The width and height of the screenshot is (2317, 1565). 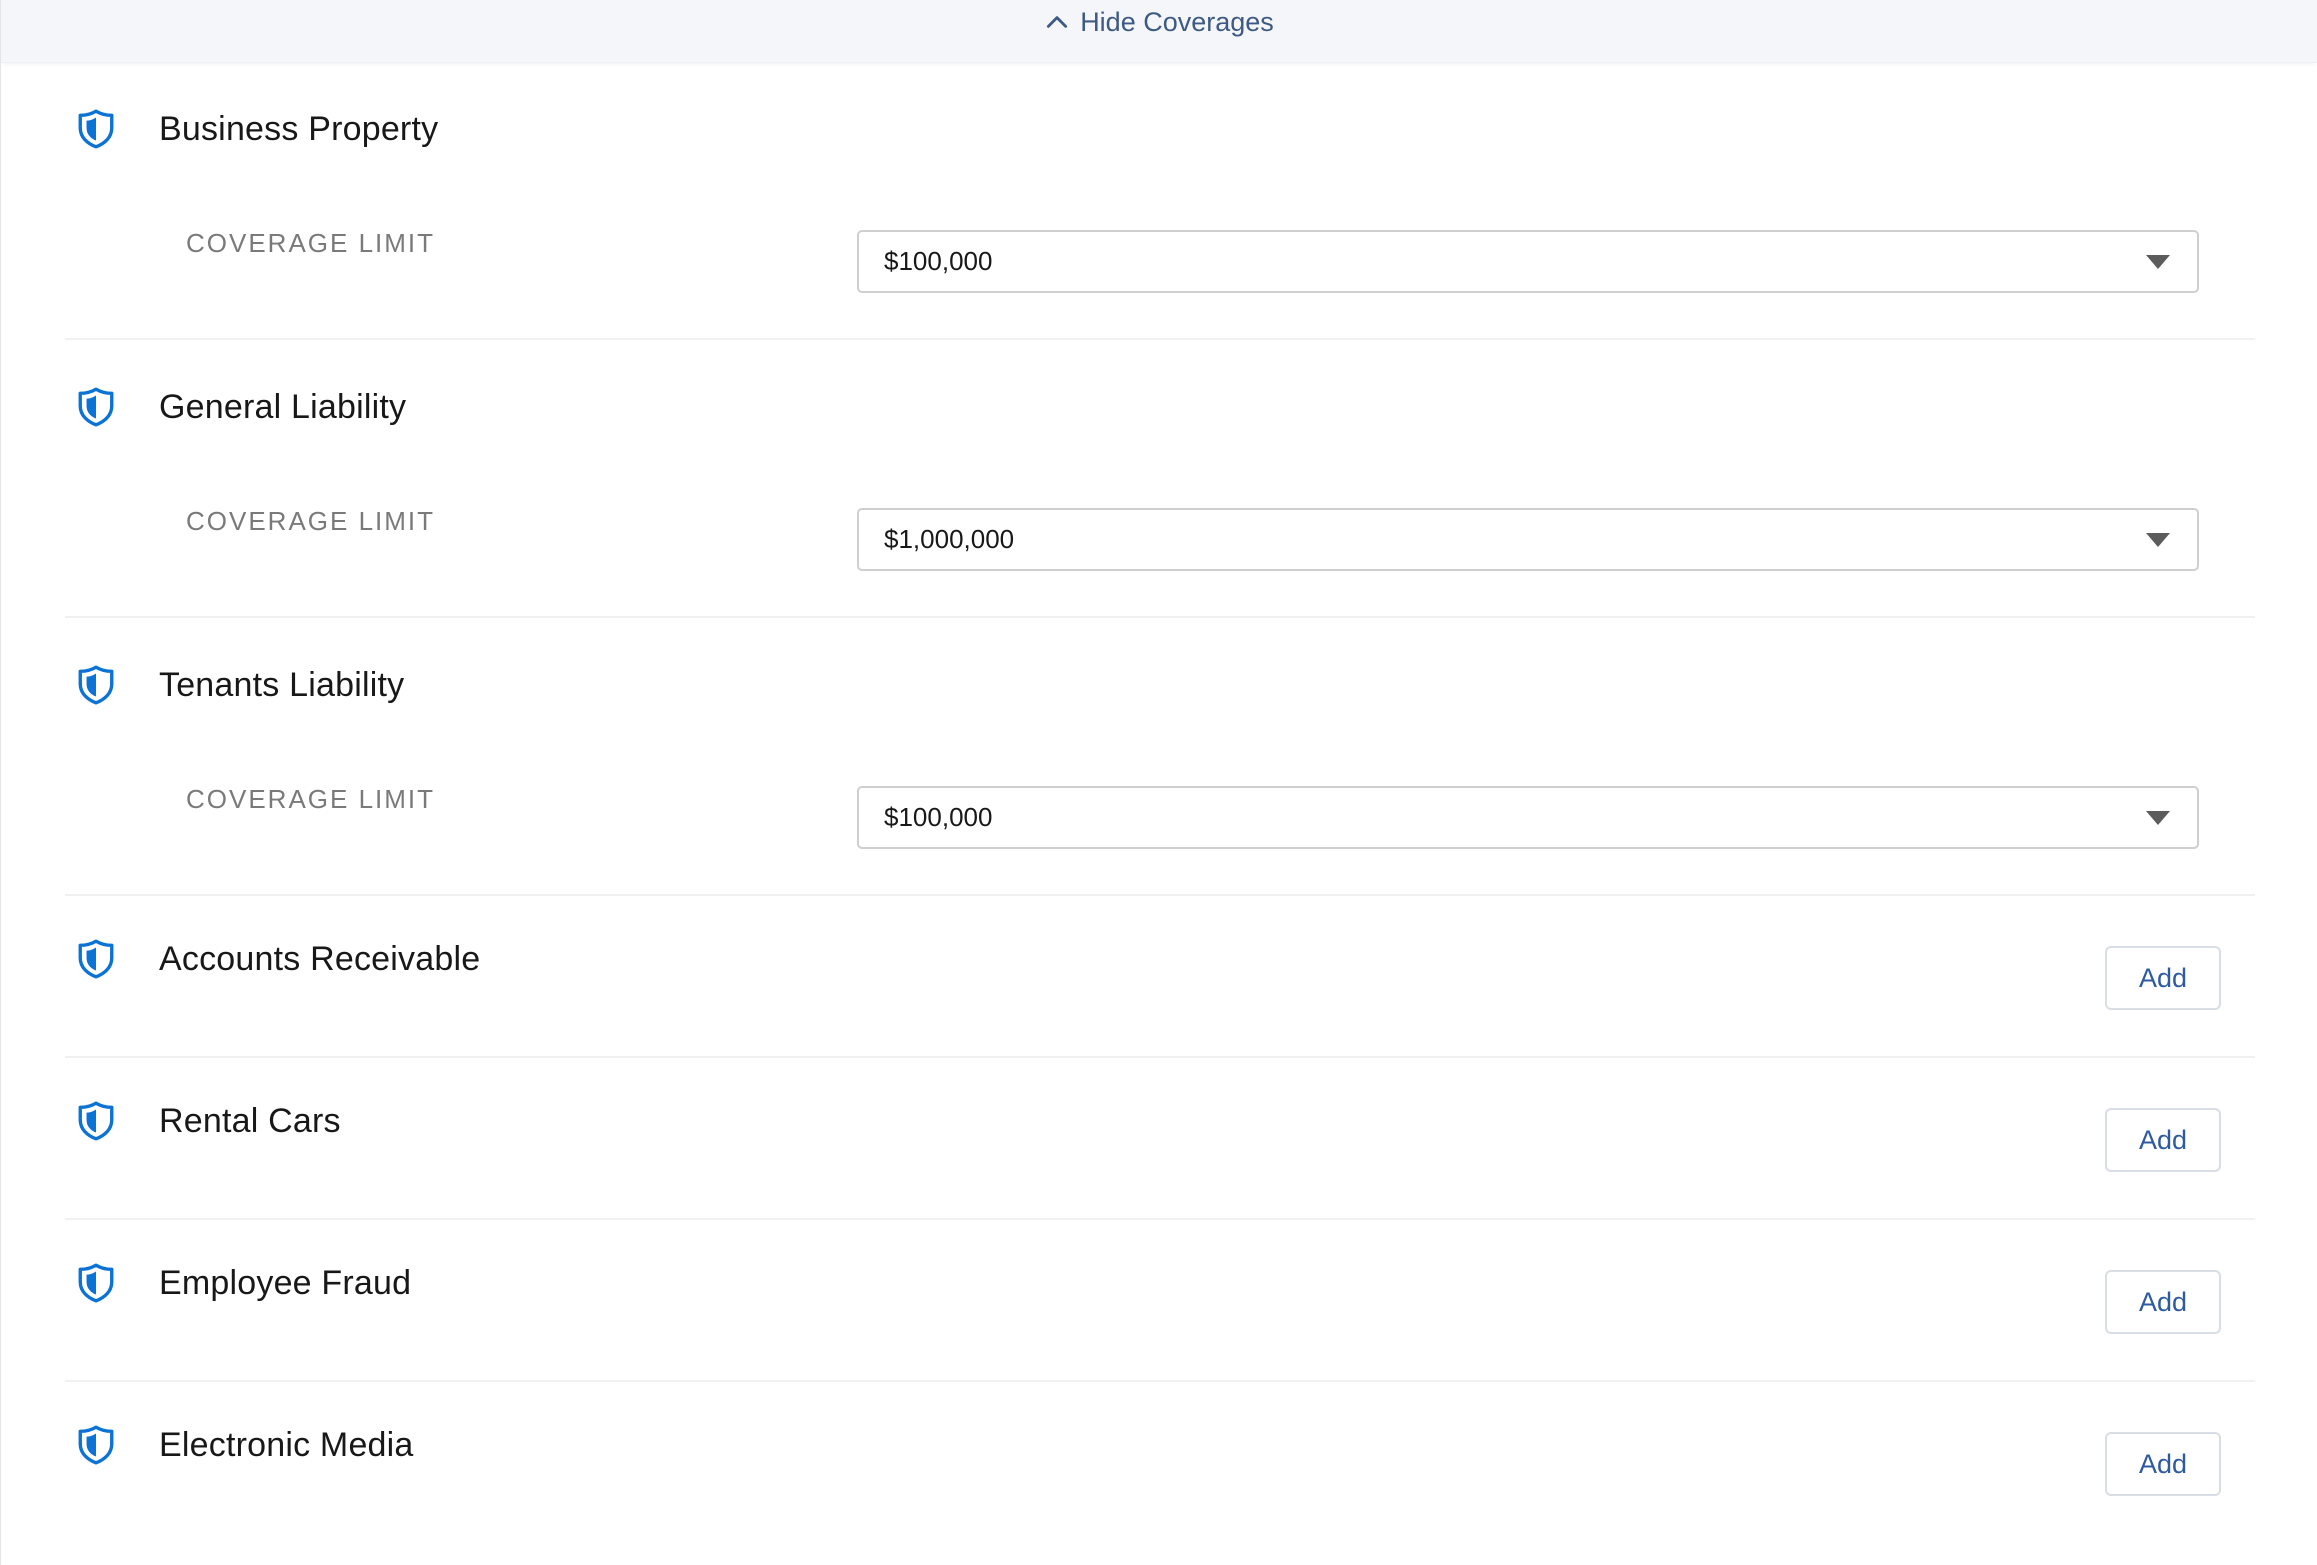 What do you see at coordinates (286, 1444) in the screenshot?
I see `coverage-title: Electronic Media` at bounding box center [286, 1444].